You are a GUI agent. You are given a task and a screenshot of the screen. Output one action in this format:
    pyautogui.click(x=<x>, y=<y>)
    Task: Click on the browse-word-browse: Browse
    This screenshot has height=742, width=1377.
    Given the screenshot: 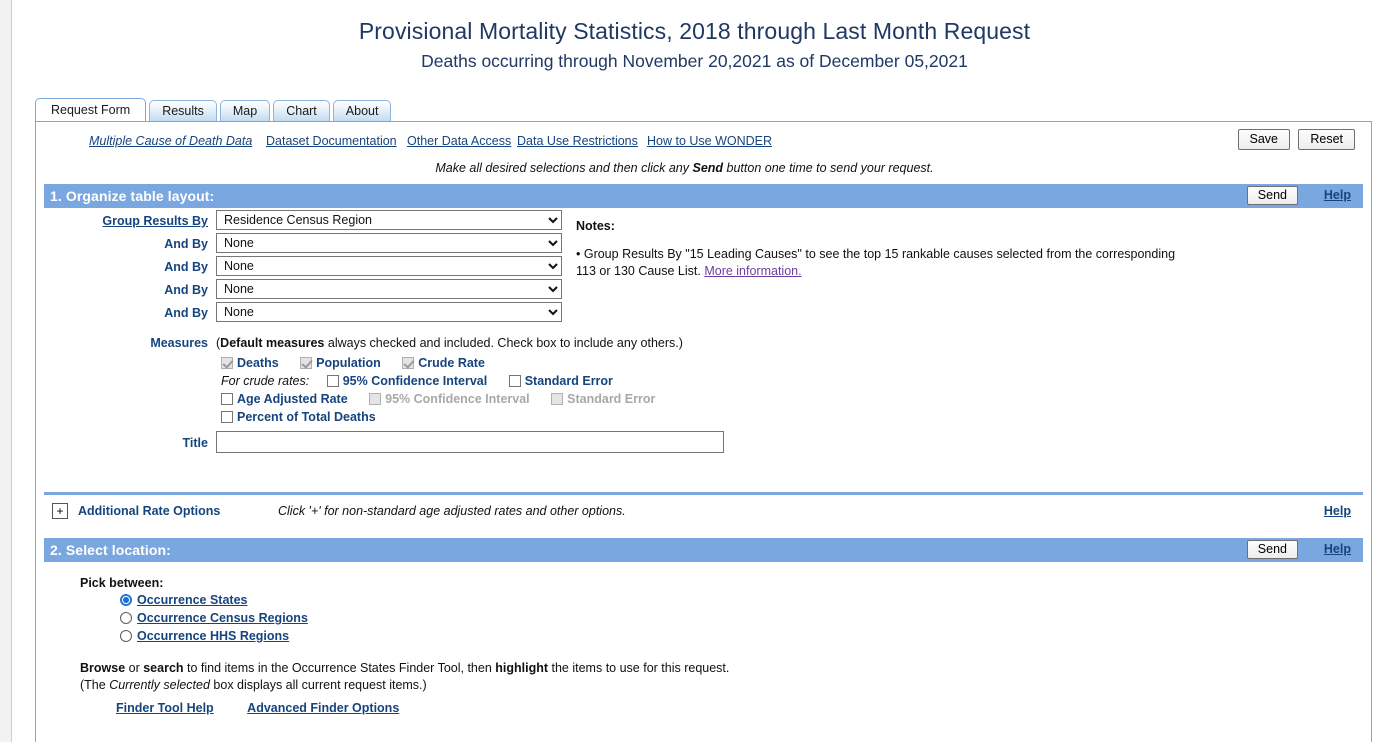 What is the action you would take?
    pyautogui.click(x=103, y=668)
    